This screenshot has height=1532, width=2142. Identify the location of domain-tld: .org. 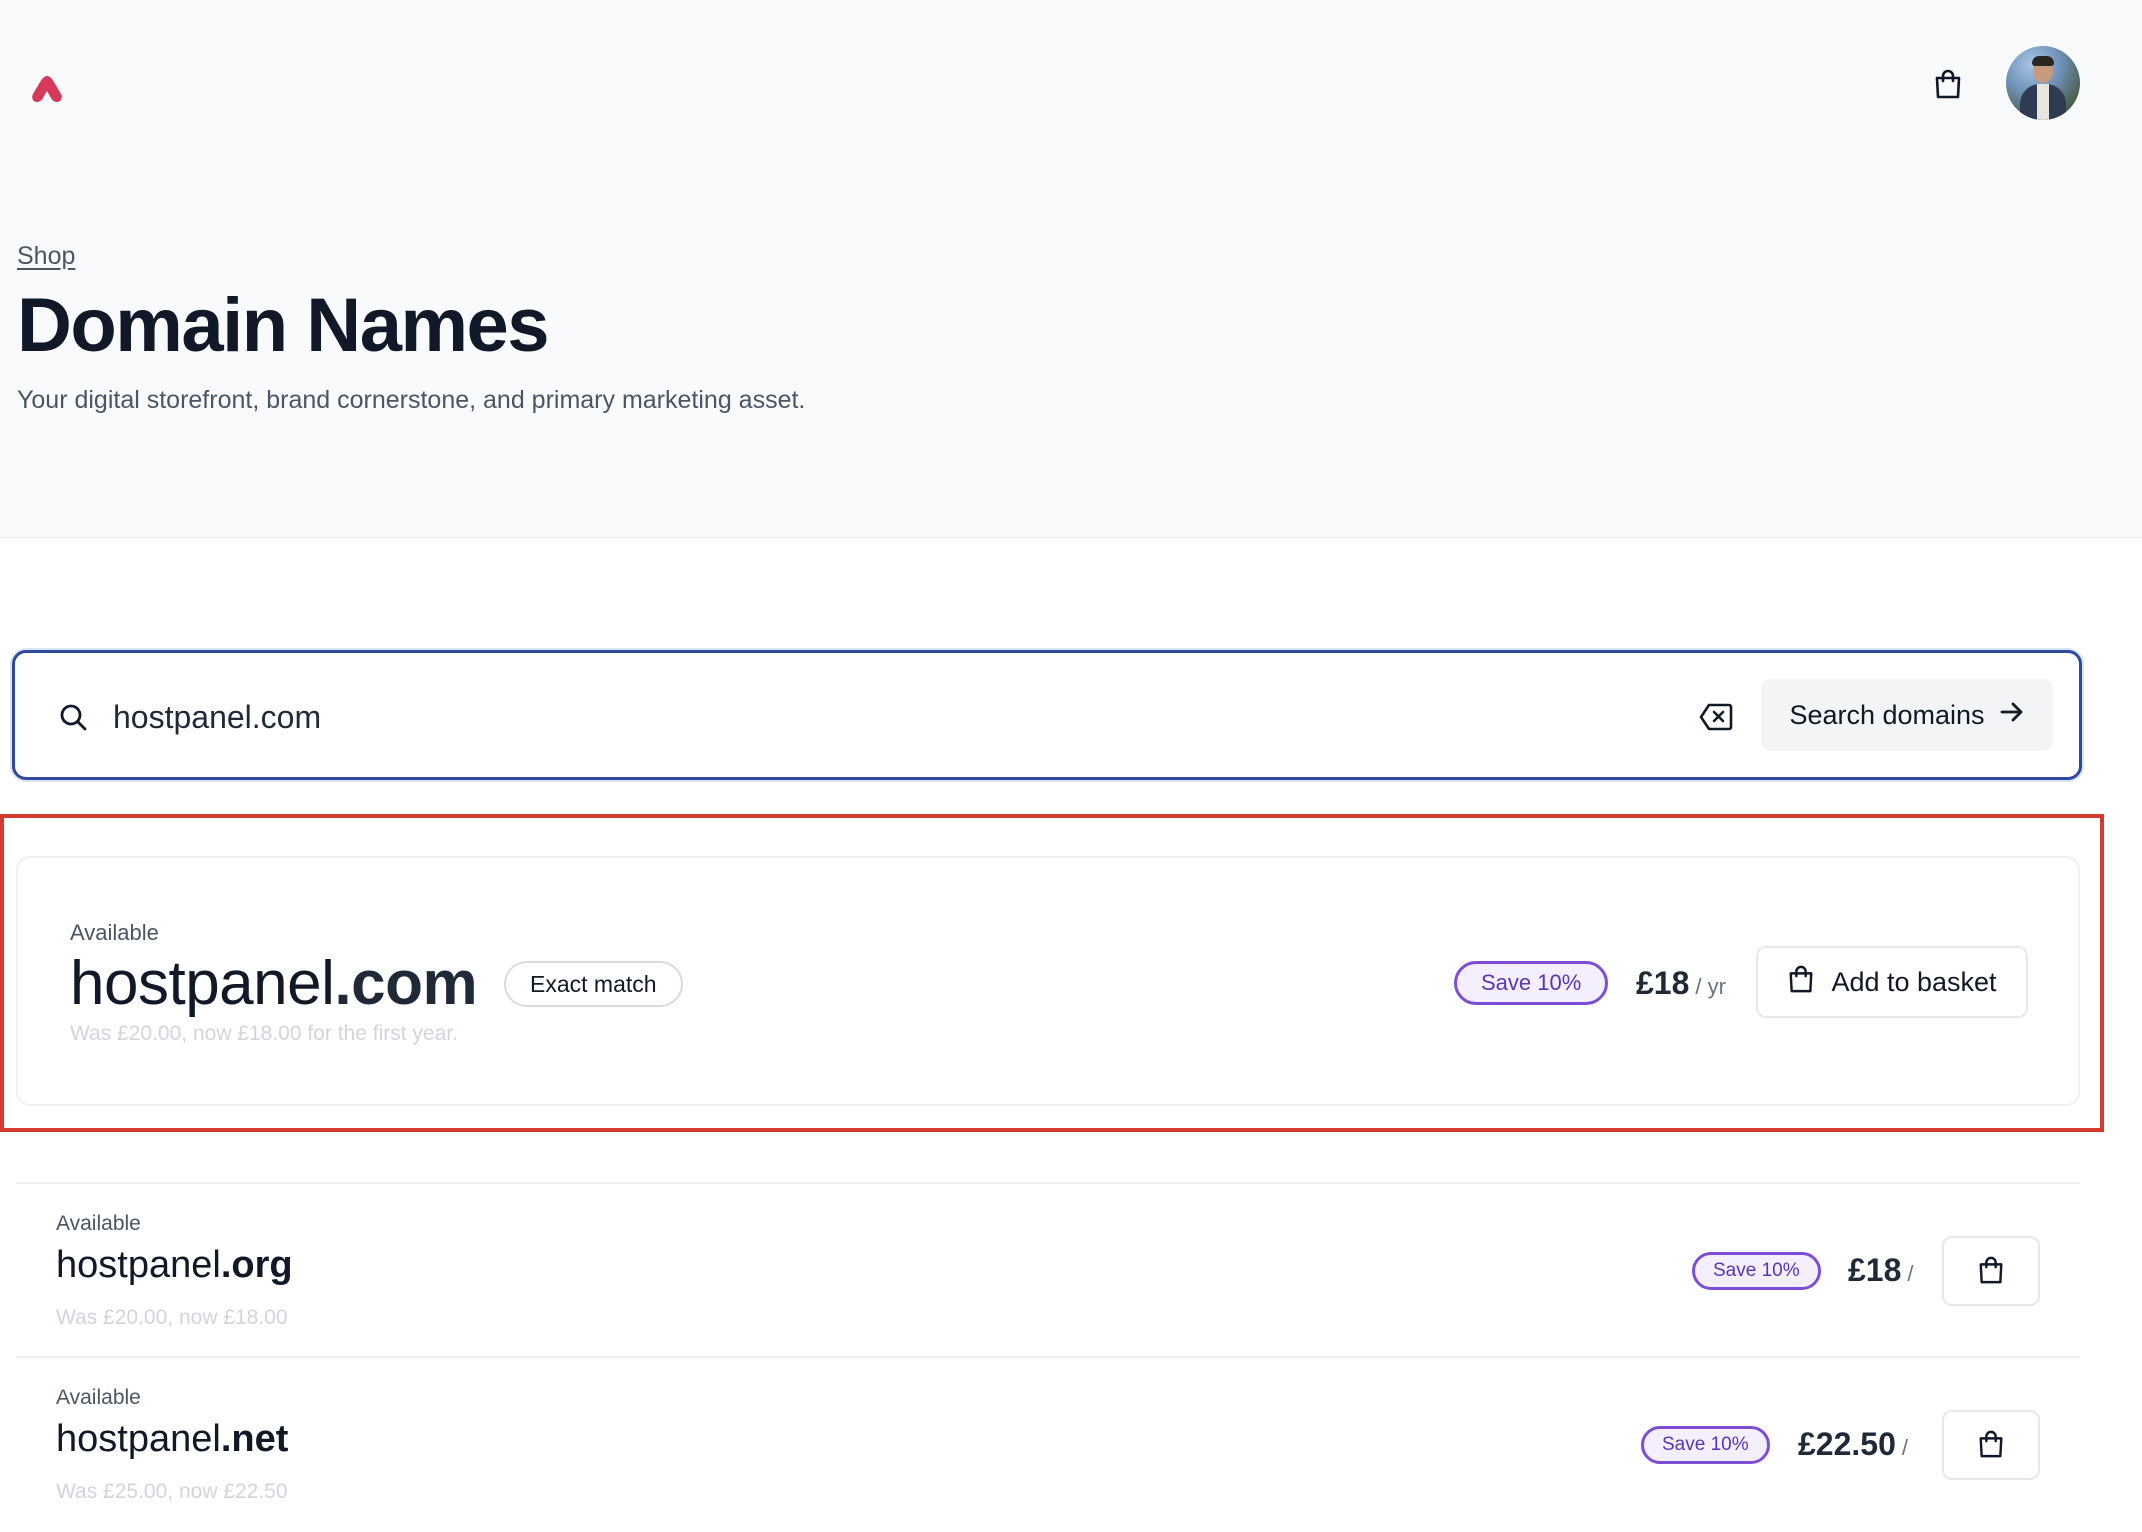
(256, 1265).